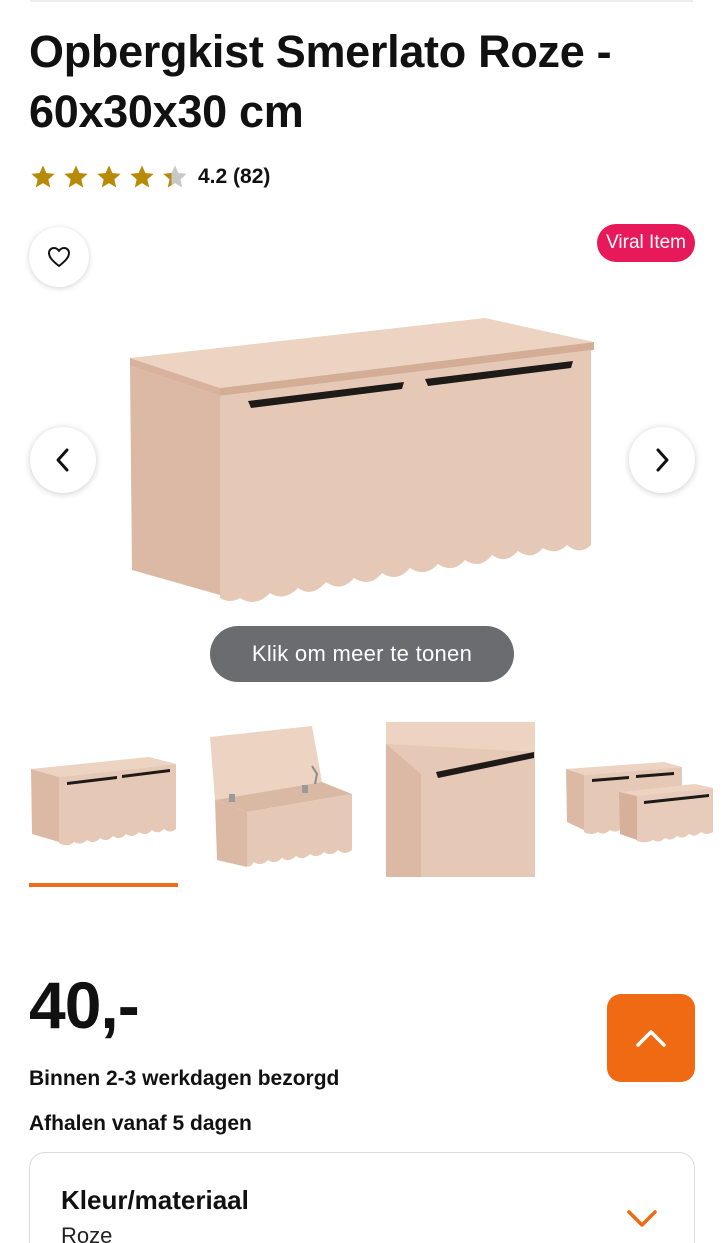 This screenshot has width=723, height=1243. Describe the element at coordinates (184, 1078) in the screenshot. I see `delivery-info: Binnen 2-3 werkdagen bezorgd` at that location.